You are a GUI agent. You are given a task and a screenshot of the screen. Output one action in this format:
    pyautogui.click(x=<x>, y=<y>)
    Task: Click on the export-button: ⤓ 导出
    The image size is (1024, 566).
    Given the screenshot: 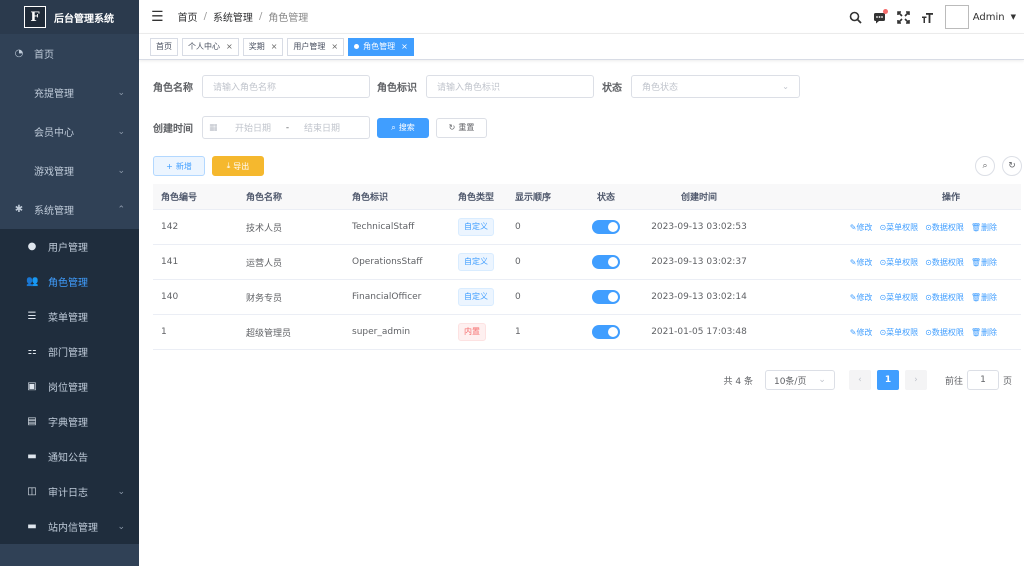 What is the action you would take?
    pyautogui.click(x=238, y=166)
    